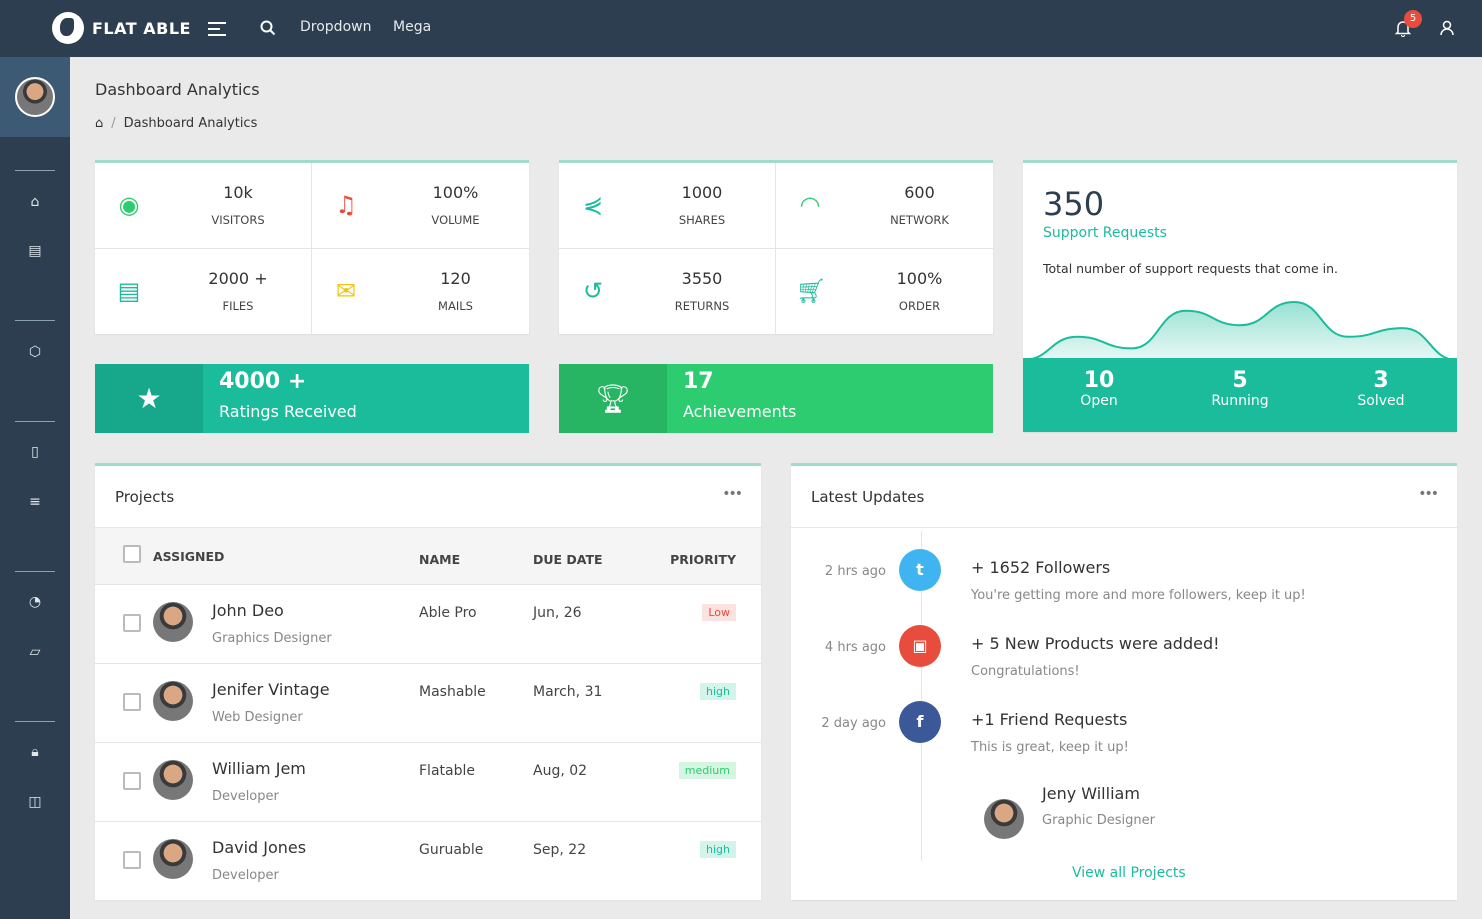 The width and height of the screenshot is (1482, 919). Describe the element at coordinates (455, 220) in the screenshot. I see `stat-label: VOLUME` at that location.